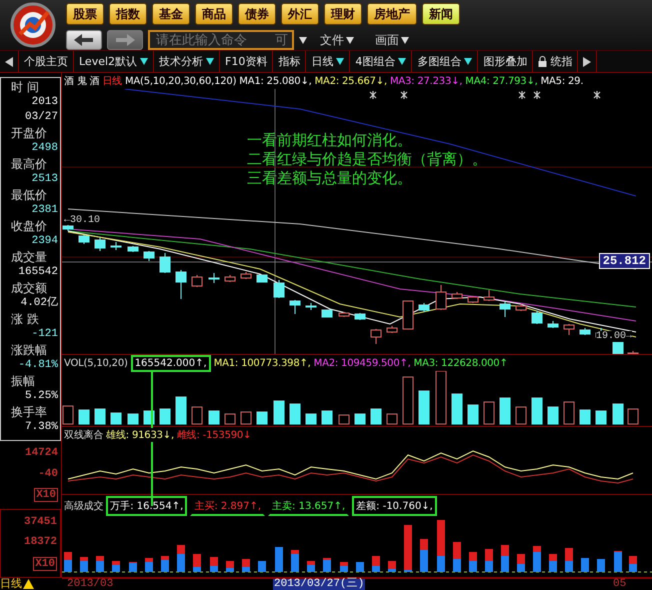 This screenshot has height=590, width=652. I want to click on info-label: 最低价, so click(29, 195).